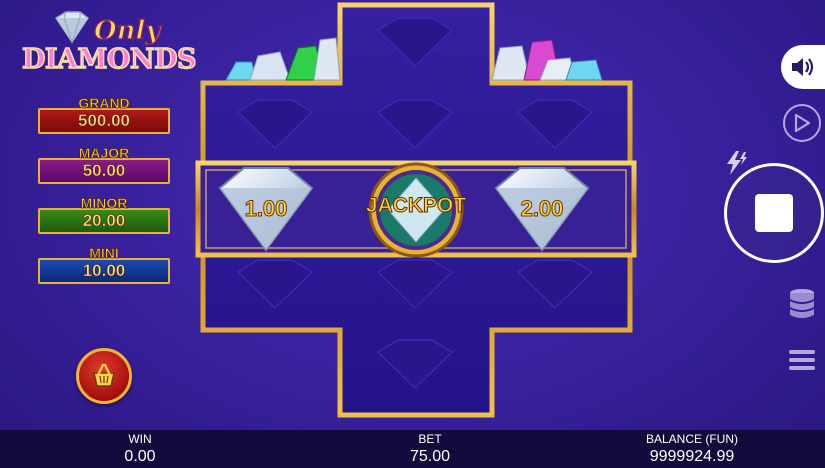 Image resolution: width=825 pixels, height=468 pixels. I want to click on diamond-1-value: 1.00, so click(266, 209).